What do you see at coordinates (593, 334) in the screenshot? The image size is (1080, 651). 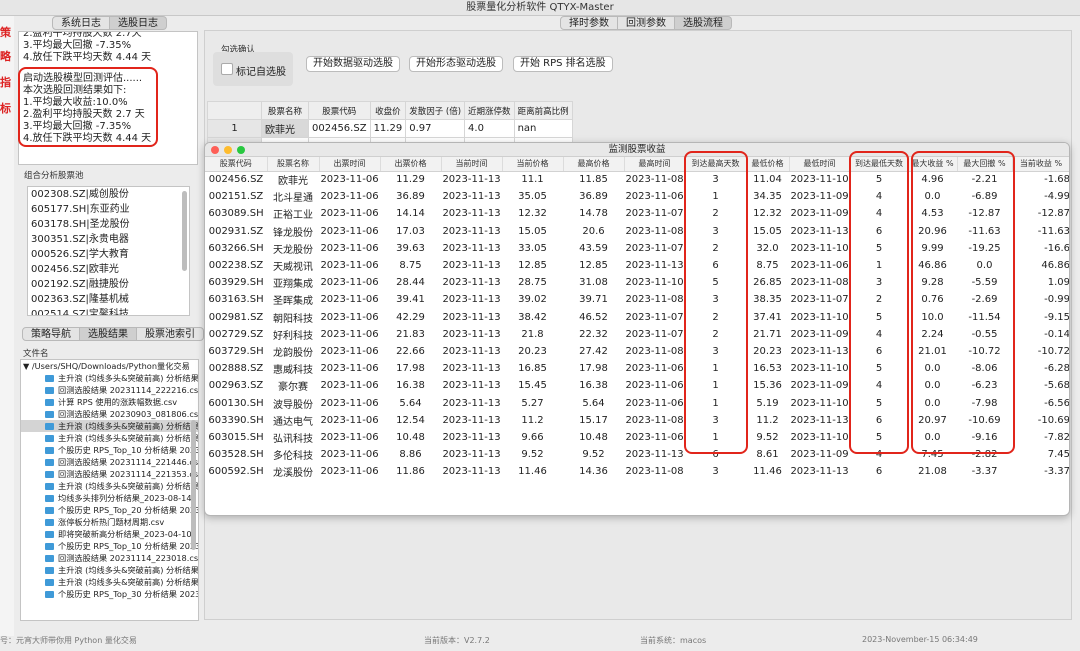 I see `monitor-cell: 22.32` at bounding box center [593, 334].